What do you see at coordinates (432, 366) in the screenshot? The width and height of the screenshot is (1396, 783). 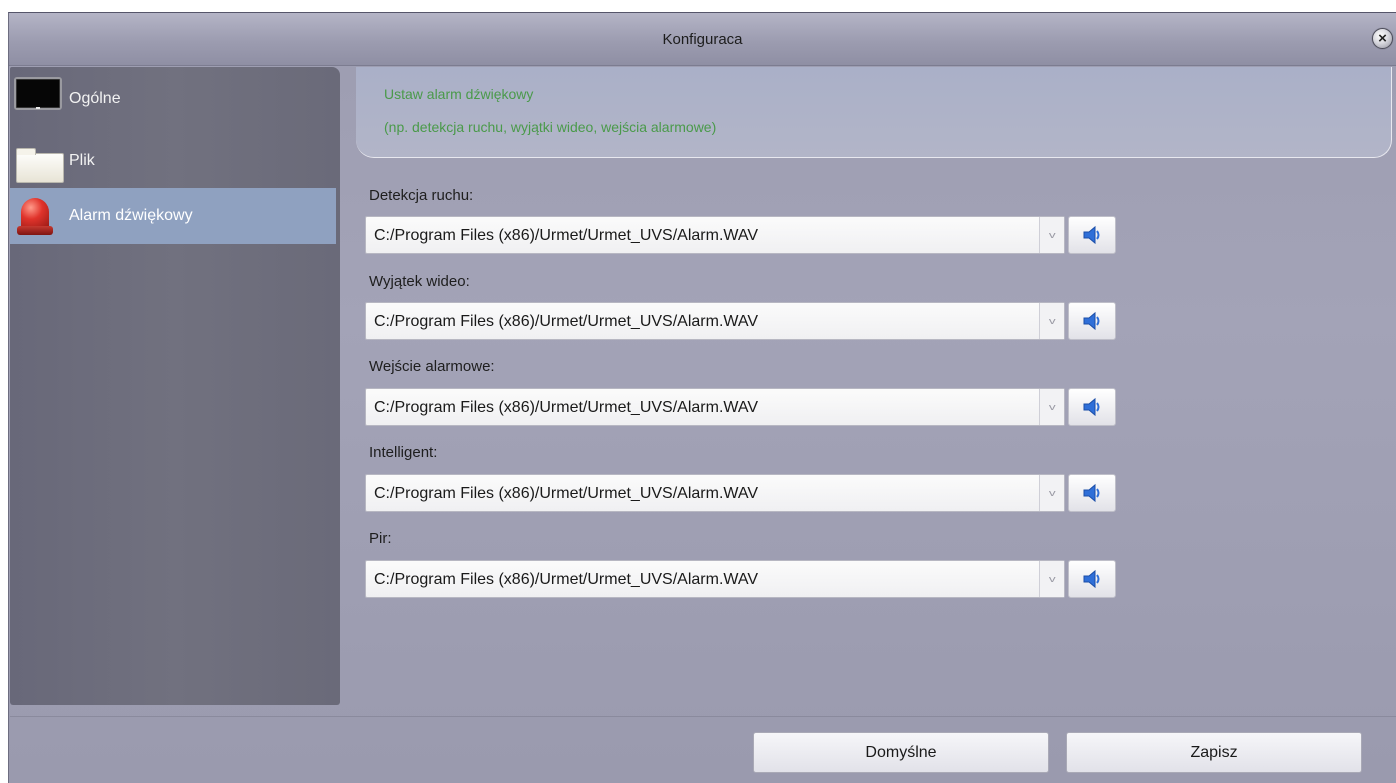 I see `alarm-input-label: Wejście alarmowe:` at bounding box center [432, 366].